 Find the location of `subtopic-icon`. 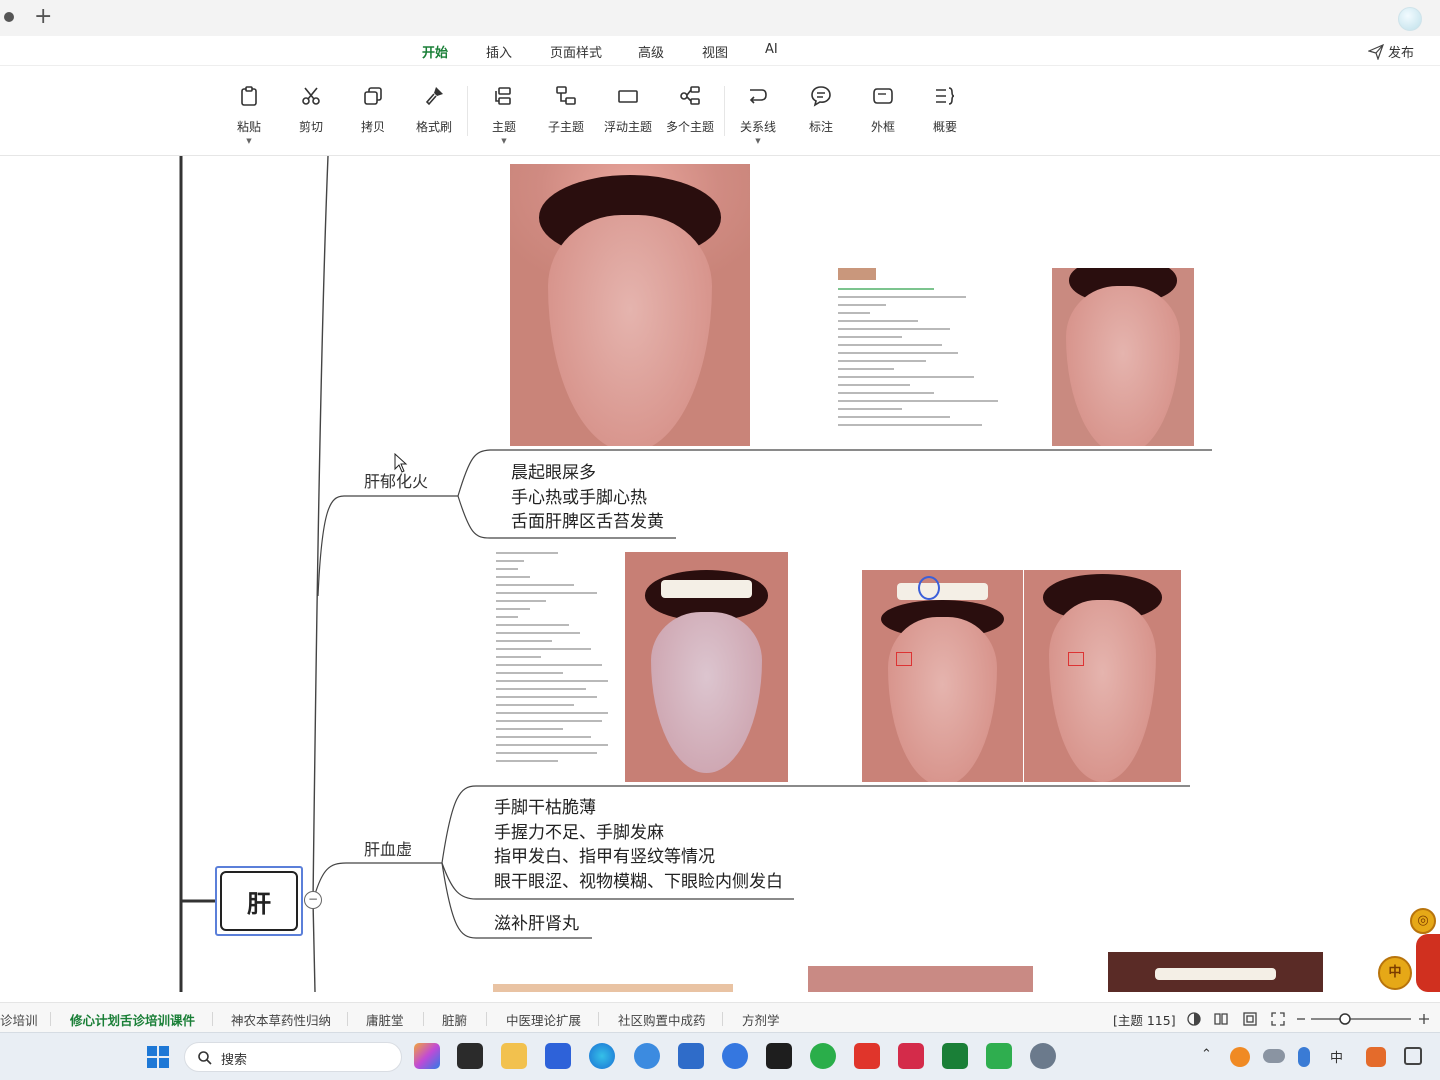

subtopic-icon is located at coordinates (566, 95).